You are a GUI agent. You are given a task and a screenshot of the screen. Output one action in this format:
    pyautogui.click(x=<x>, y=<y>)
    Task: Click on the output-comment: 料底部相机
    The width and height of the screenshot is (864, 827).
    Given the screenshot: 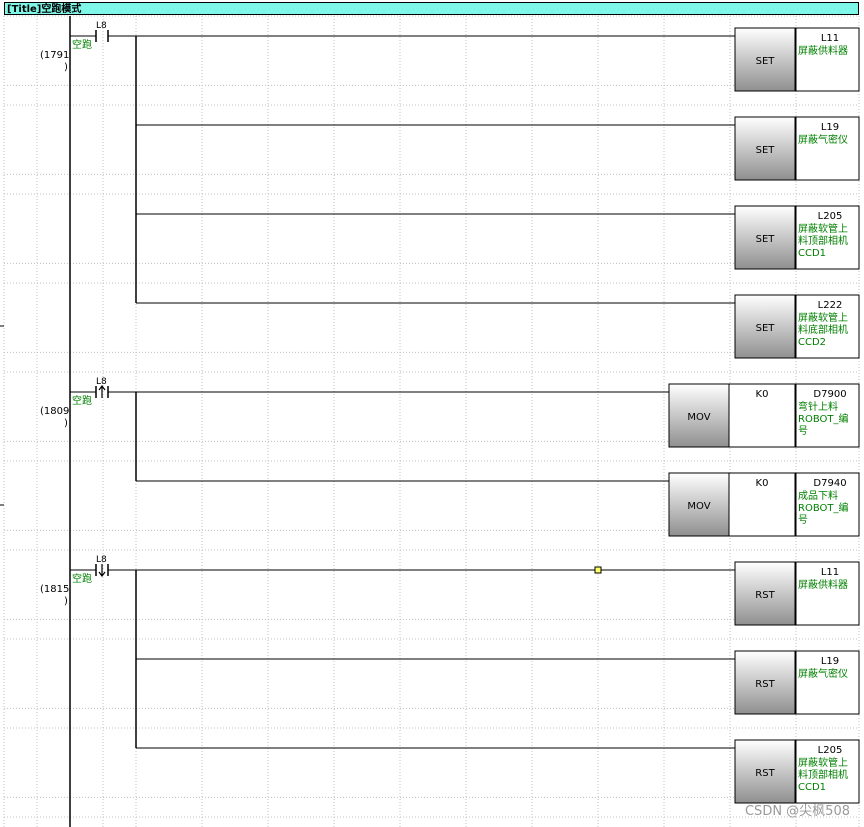 What is the action you would take?
    pyautogui.click(x=823, y=329)
    